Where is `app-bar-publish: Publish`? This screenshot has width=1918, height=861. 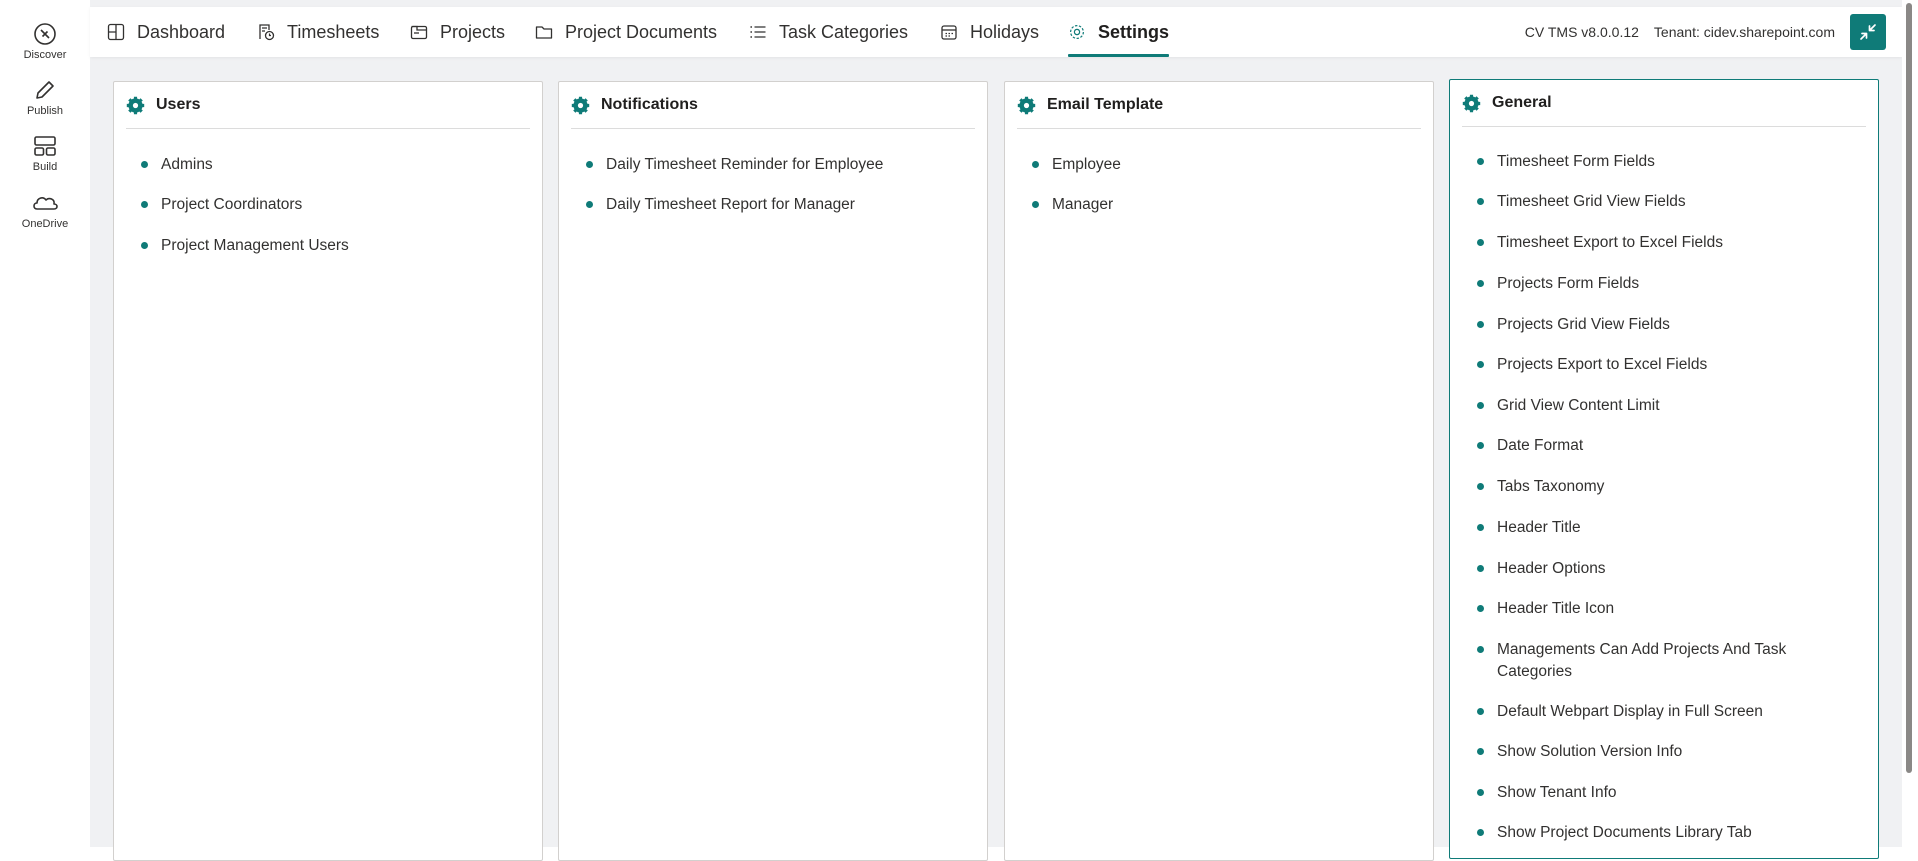 app-bar-publish: Publish is located at coordinates (45, 97).